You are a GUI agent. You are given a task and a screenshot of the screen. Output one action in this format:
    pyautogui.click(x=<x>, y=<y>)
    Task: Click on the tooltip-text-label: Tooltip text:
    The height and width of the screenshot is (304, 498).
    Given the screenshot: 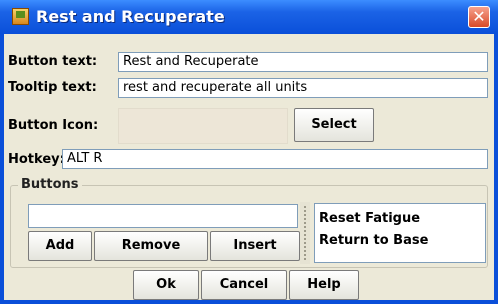 What is the action you would take?
    pyautogui.click(x=52, y=87)
    